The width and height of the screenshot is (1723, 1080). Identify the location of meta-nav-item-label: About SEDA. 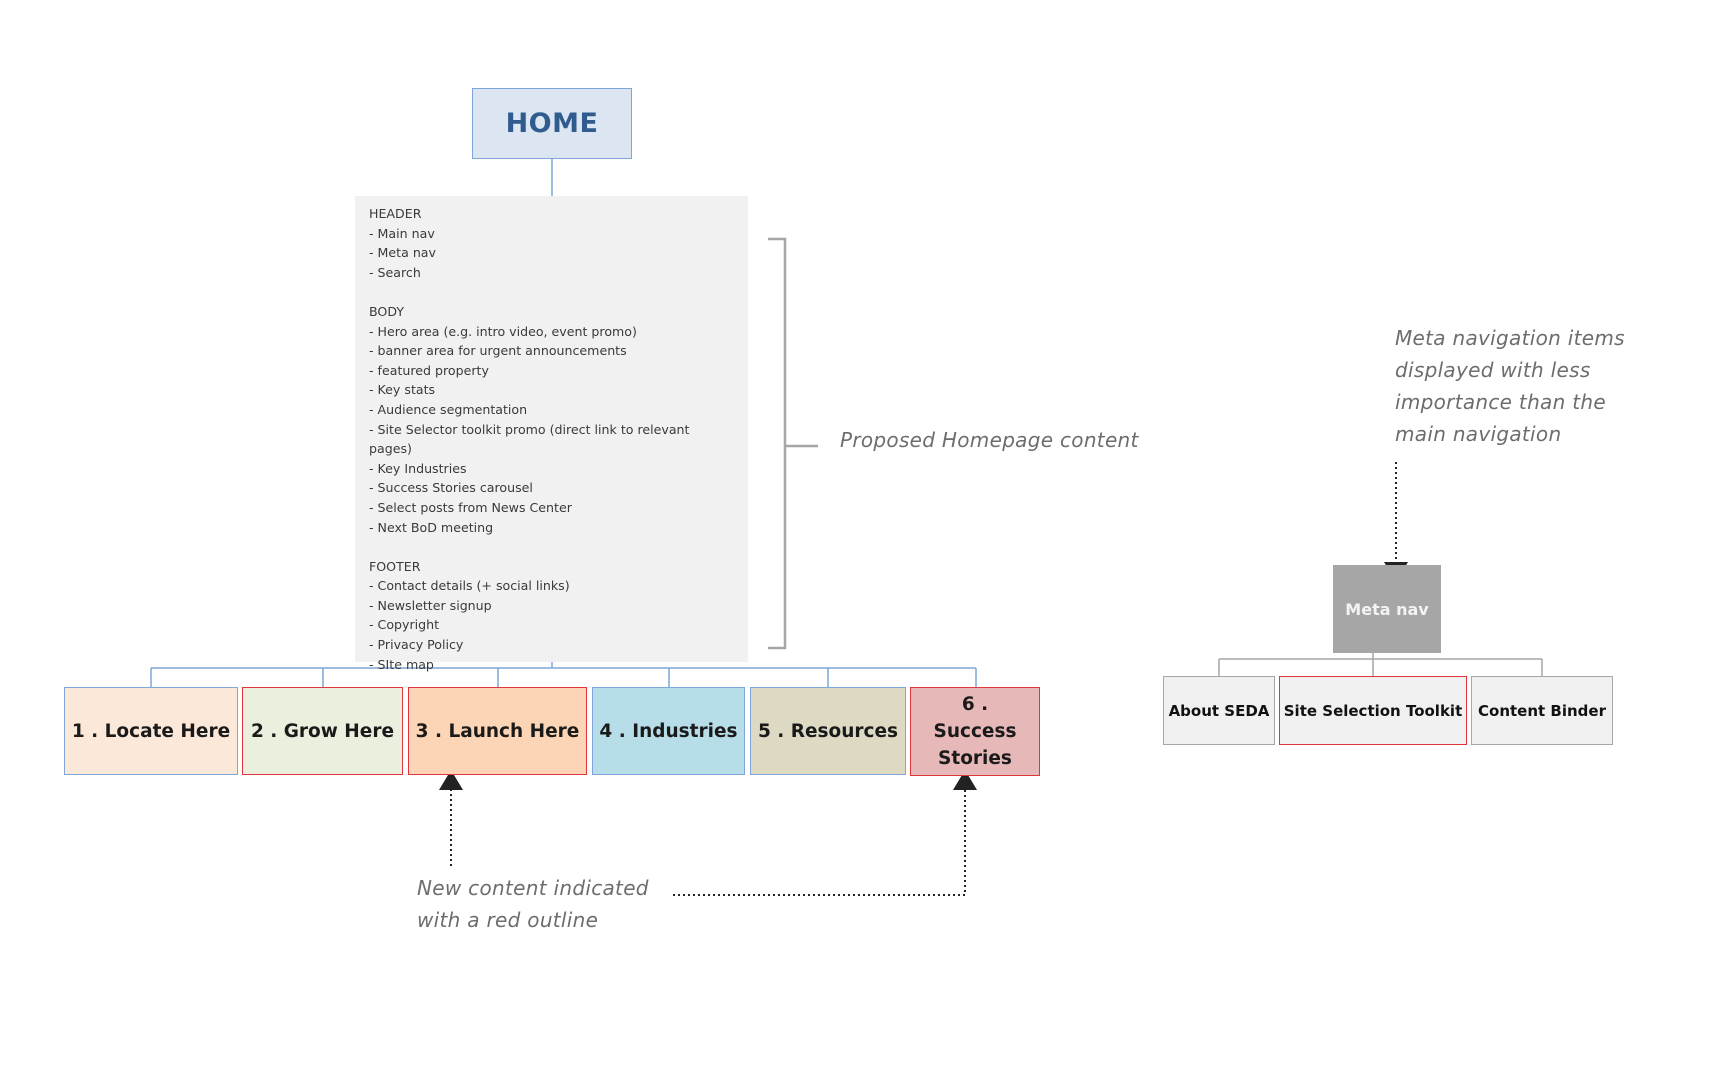
(1219, 710).